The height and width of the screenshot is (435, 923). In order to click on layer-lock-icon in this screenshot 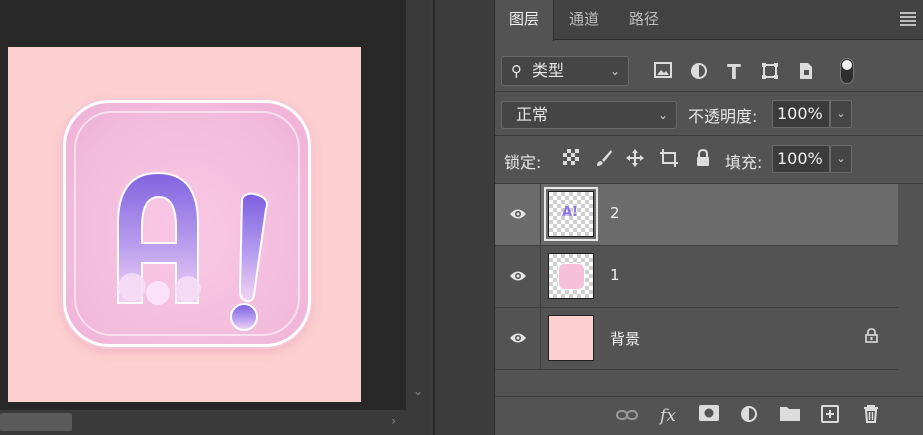, I will do `click(871, 337)`.